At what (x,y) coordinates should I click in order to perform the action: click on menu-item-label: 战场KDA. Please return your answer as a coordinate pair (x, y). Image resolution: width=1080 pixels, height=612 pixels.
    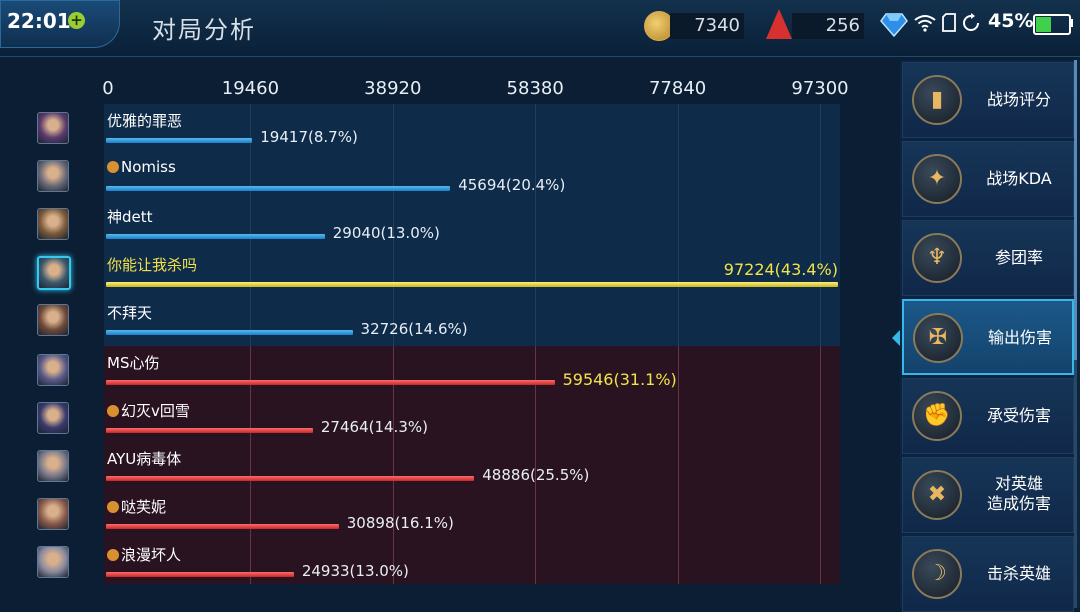
    Looking at the image, I should click on (1019, 178).